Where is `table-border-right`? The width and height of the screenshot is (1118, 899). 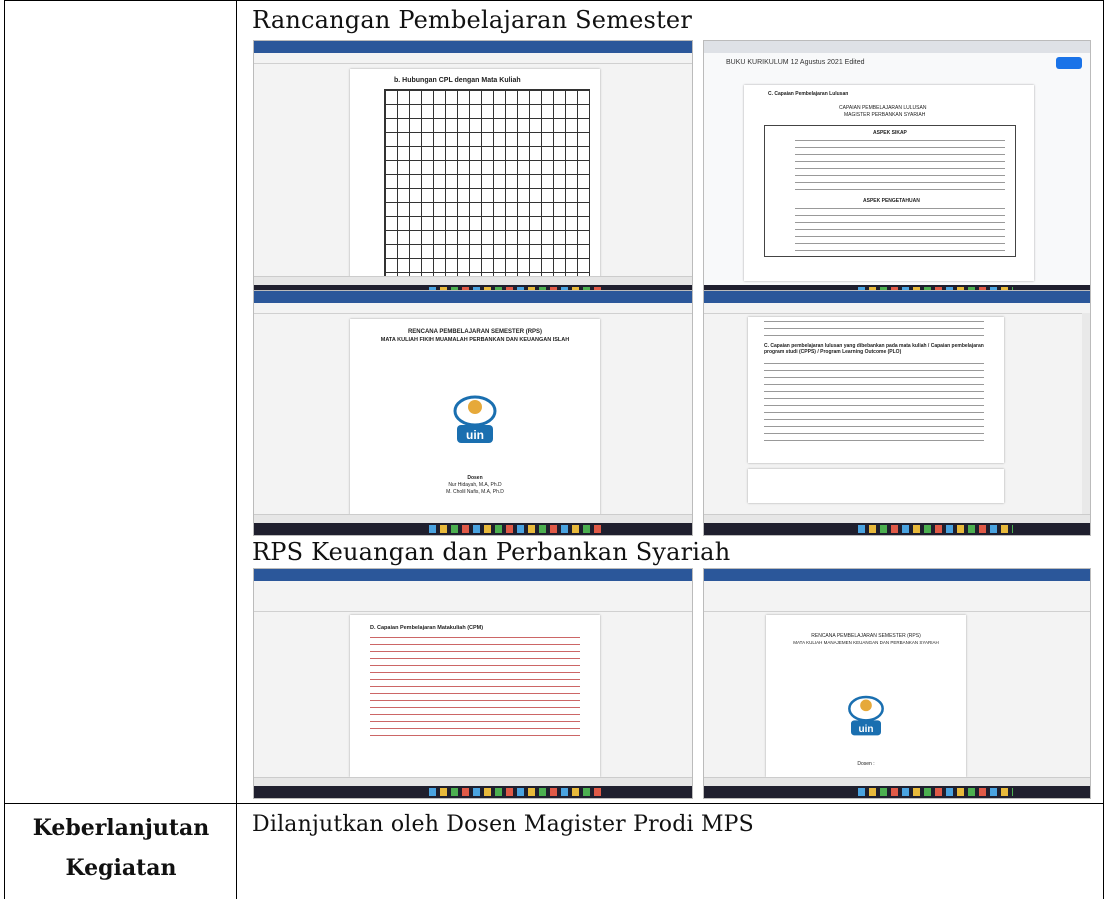 table-border-right is located at coordinates (1103, 449).